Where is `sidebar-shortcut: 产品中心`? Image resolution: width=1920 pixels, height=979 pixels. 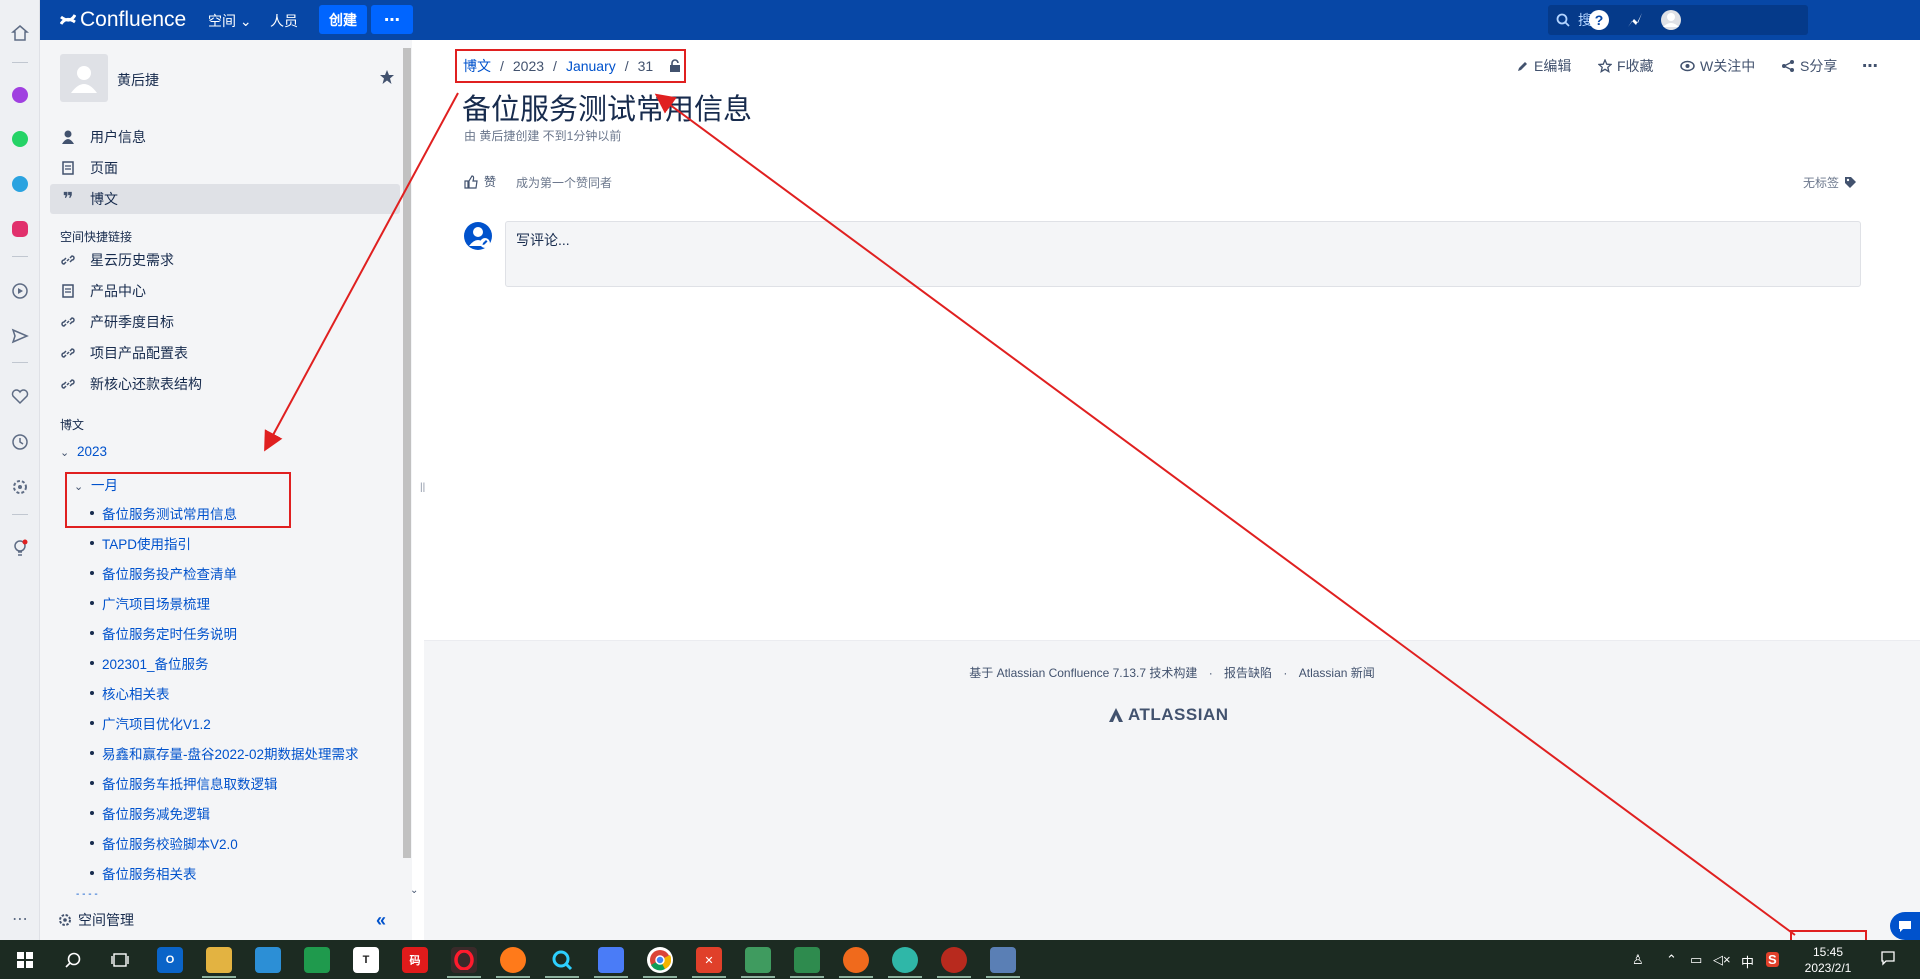 sidebar-shortcut: 产品中心 is located at coordinates (225, 291).